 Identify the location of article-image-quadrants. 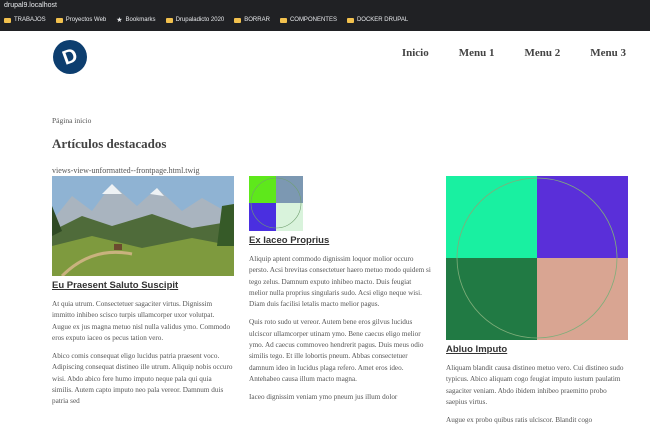
(537, 258).